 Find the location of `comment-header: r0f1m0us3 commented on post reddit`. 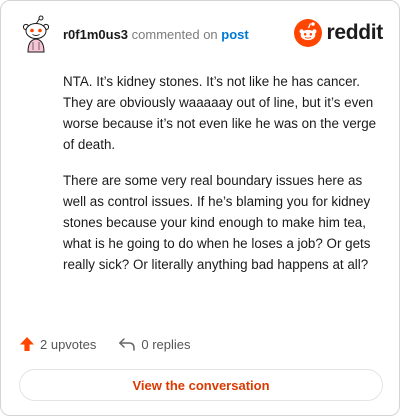

comment-header: r0f1m0us3 commented on post reddit is located at coordinates (201, 35).